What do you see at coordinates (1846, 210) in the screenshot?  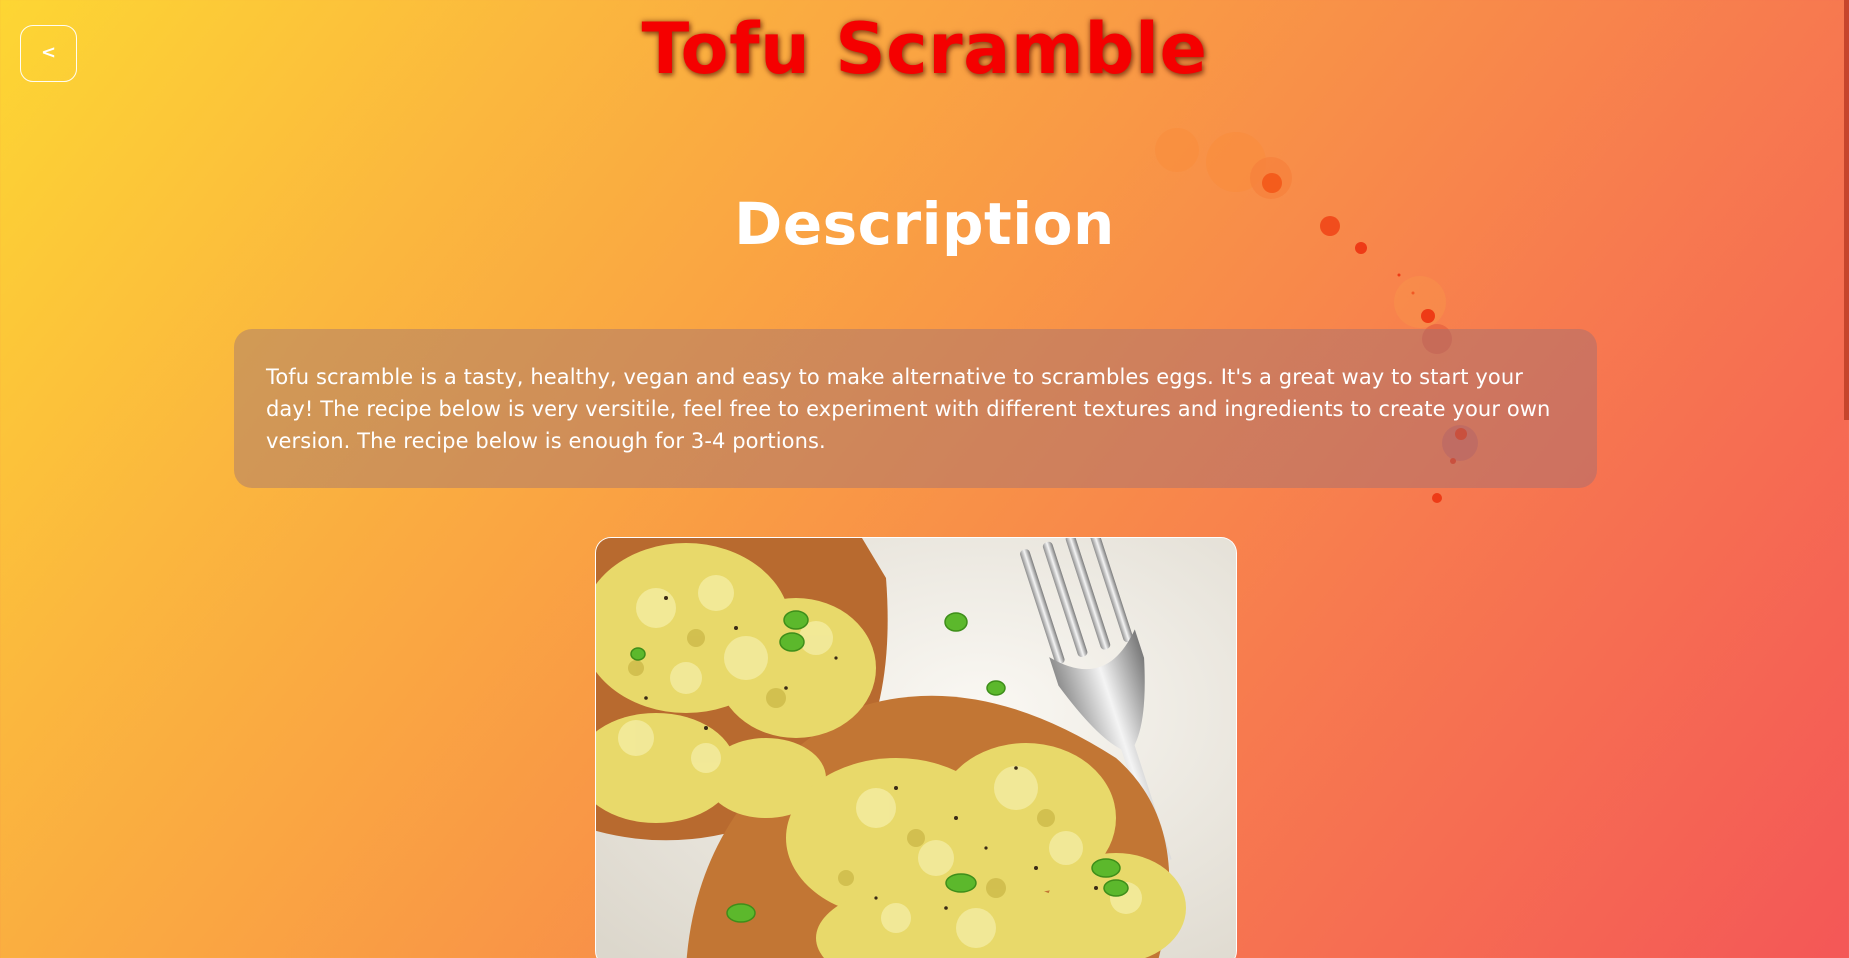 I see `scrollbar-thumb` at bounding box center [1846, 210].